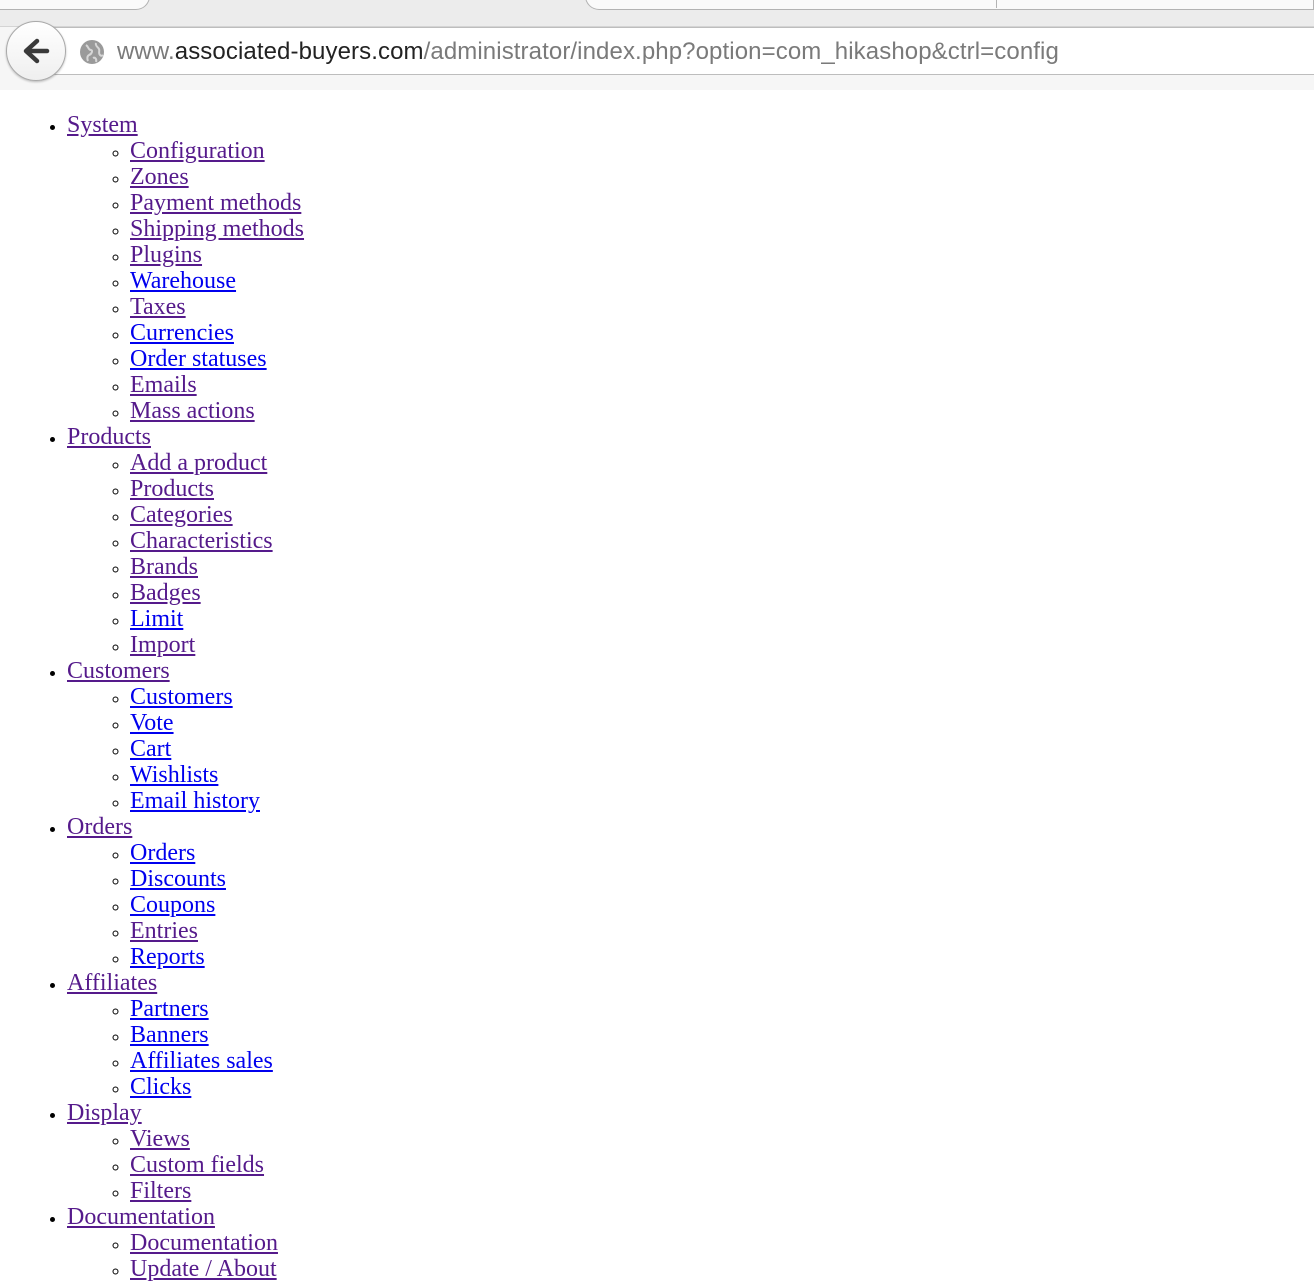 This screenshot has height=1286, width=1314. I want to click on submenu-item: Mass actions, so click(722, 411).